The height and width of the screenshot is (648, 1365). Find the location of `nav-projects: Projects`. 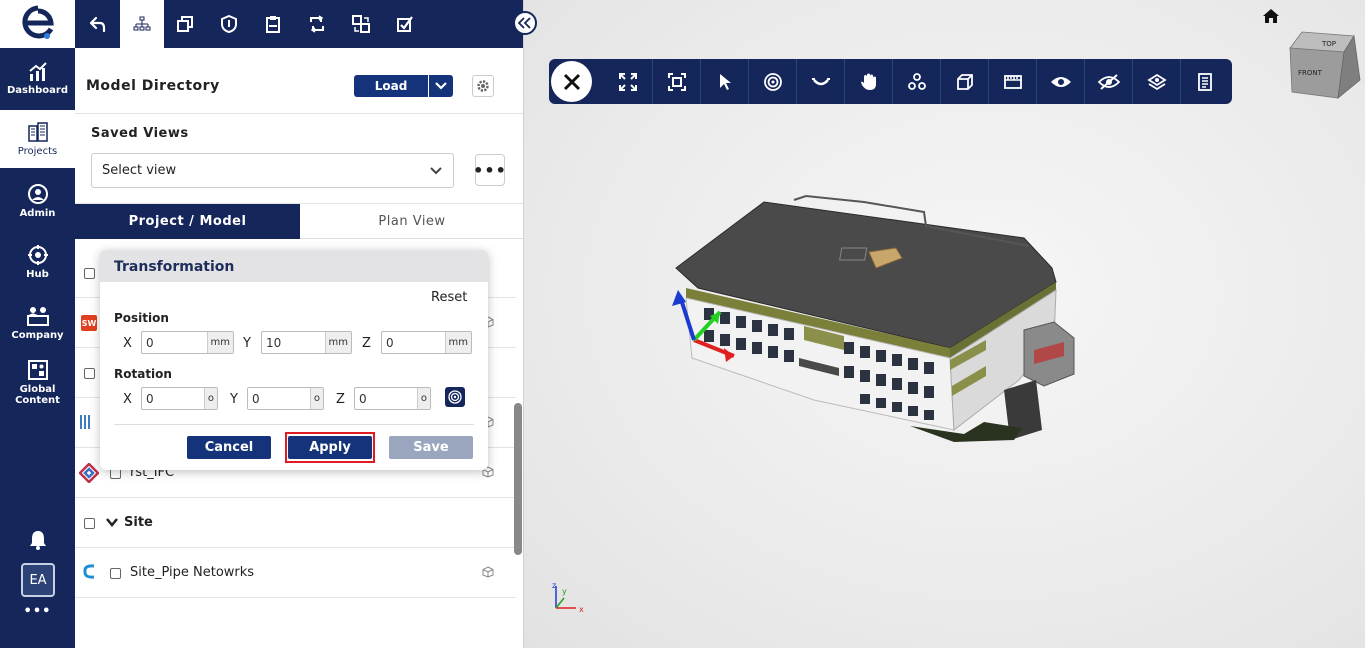

nav-projects: Projects is located at coordinates (37, 139).